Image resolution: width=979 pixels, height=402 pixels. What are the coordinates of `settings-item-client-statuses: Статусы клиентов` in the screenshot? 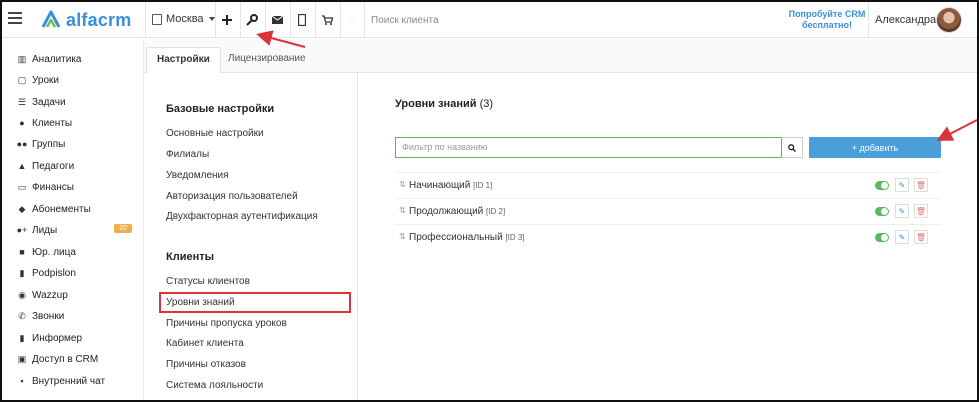 It's located at (208, 281).